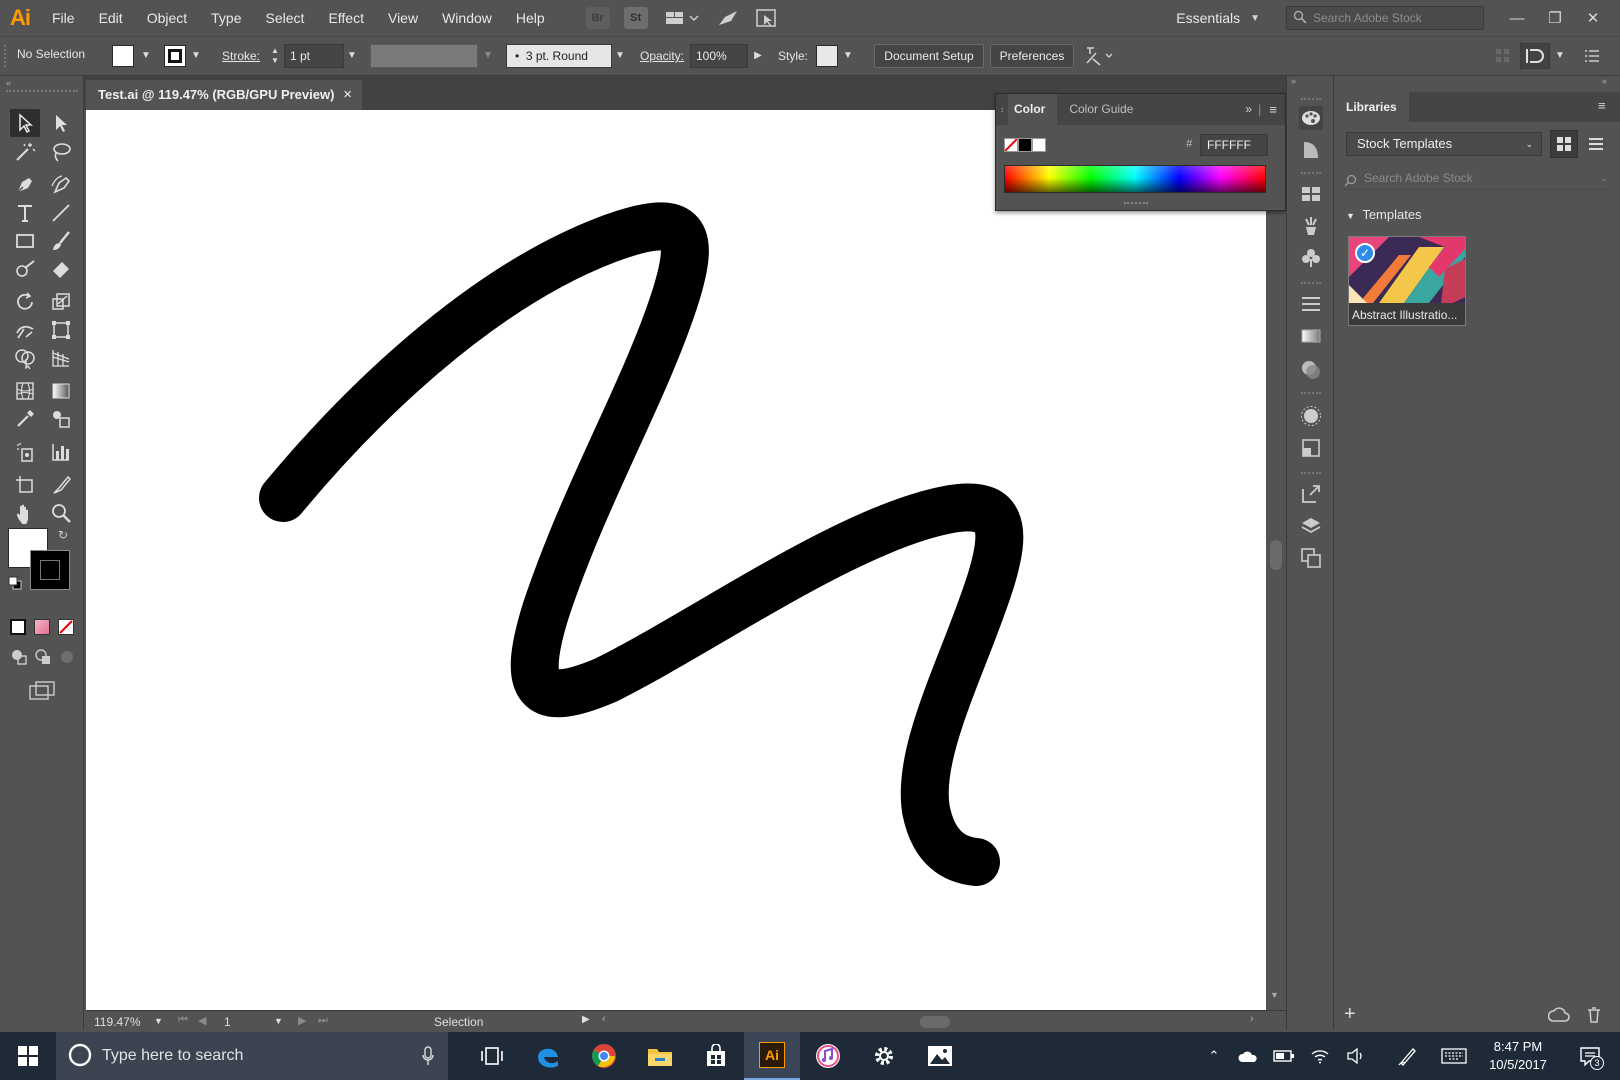  I want to click on stroke-color-indicator, so click(50, 570).